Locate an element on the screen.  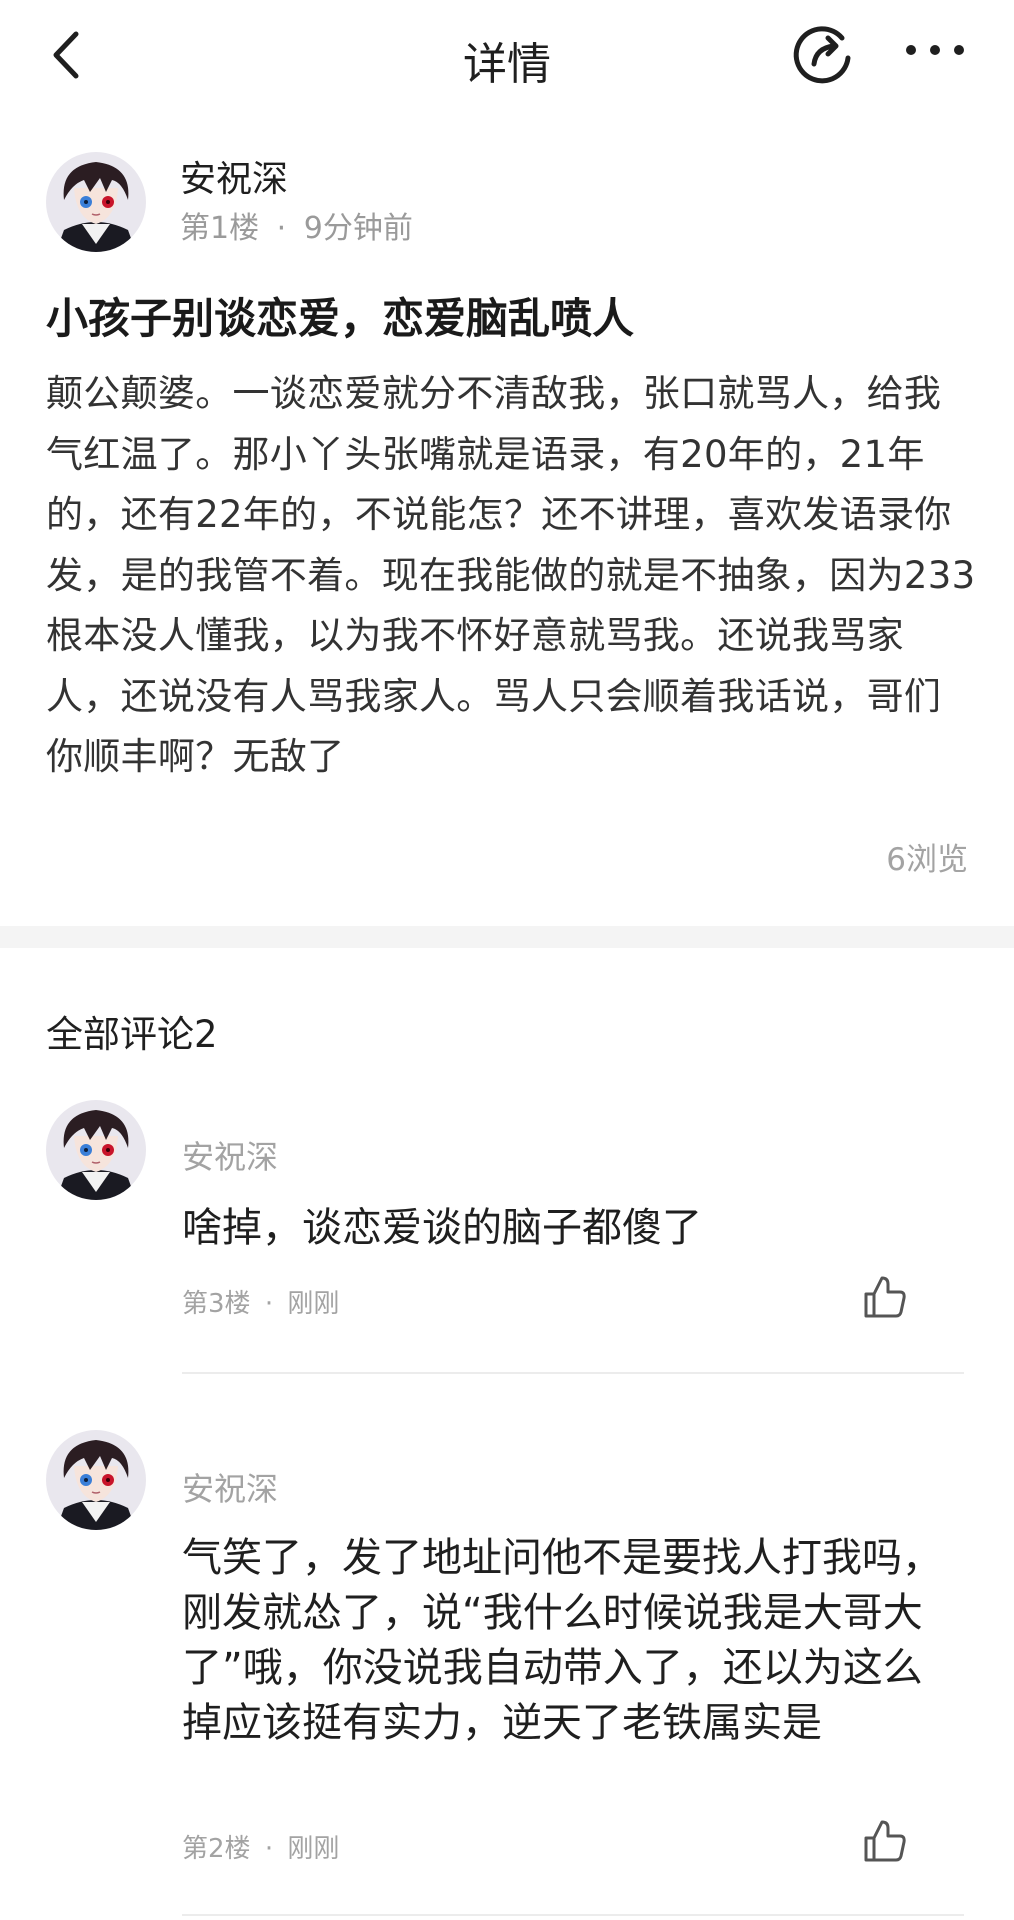
share-button is located at coordinates (823, 53).